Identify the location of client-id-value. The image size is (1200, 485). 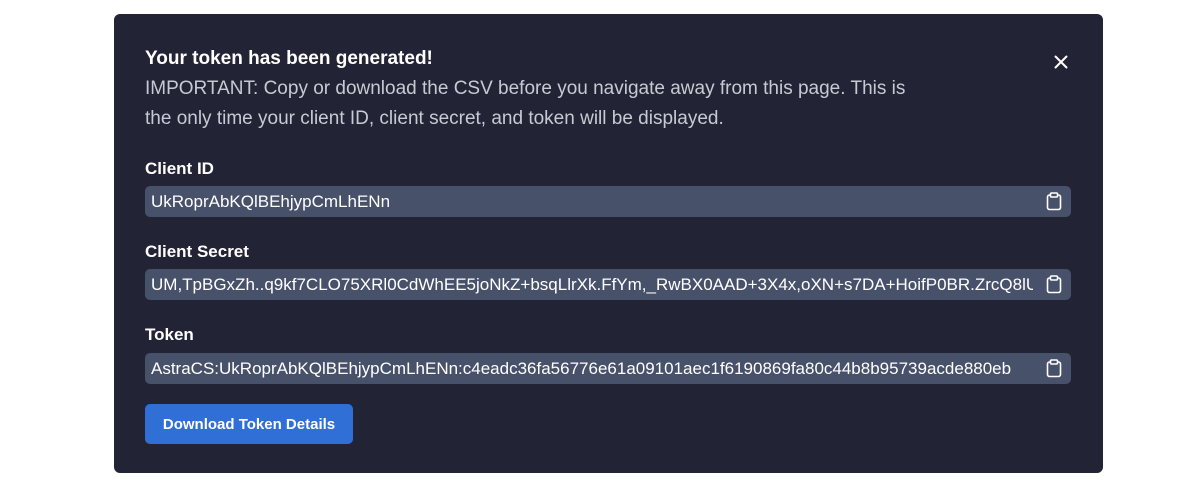
(592, 201).